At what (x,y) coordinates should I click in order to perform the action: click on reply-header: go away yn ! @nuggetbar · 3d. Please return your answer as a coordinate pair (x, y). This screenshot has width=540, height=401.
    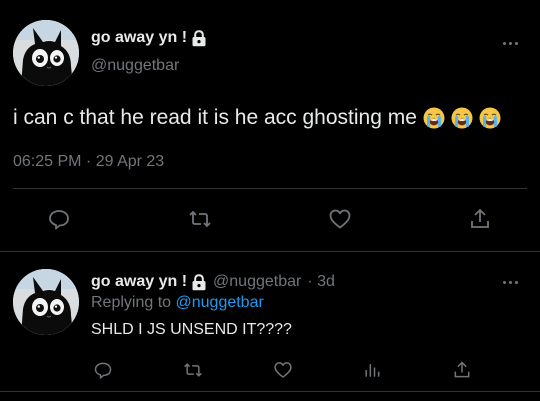
    Looking at the image, I should click on (213, 282).